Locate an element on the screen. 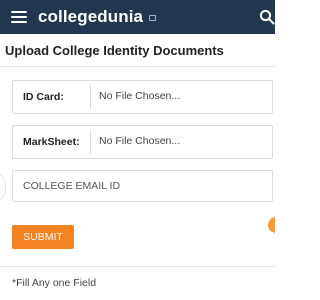  top-navigation-bar: collegedunia is located at coordinates (137, 17).